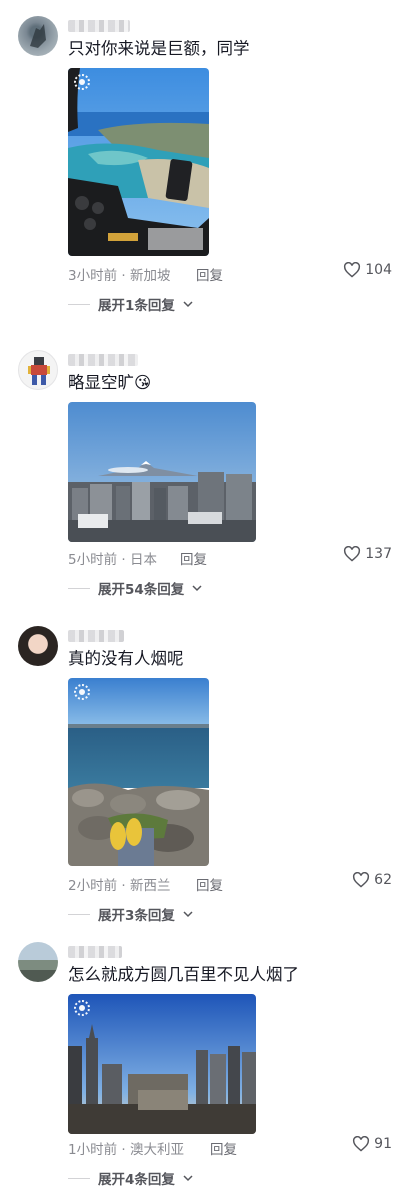 The image size is (406, 1200). I want to click on like-button: 104, so click(367, 270).